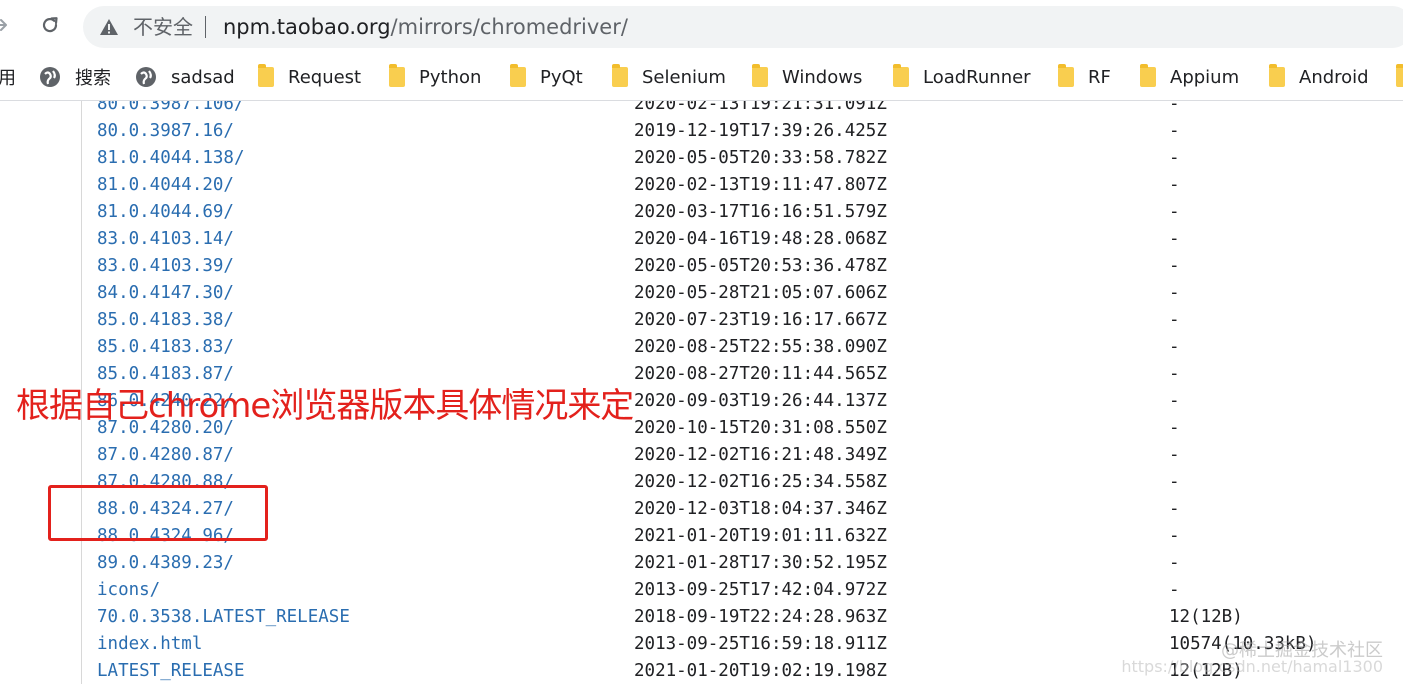  I want to click on security-status-label: 不安全, so click(163, 27).